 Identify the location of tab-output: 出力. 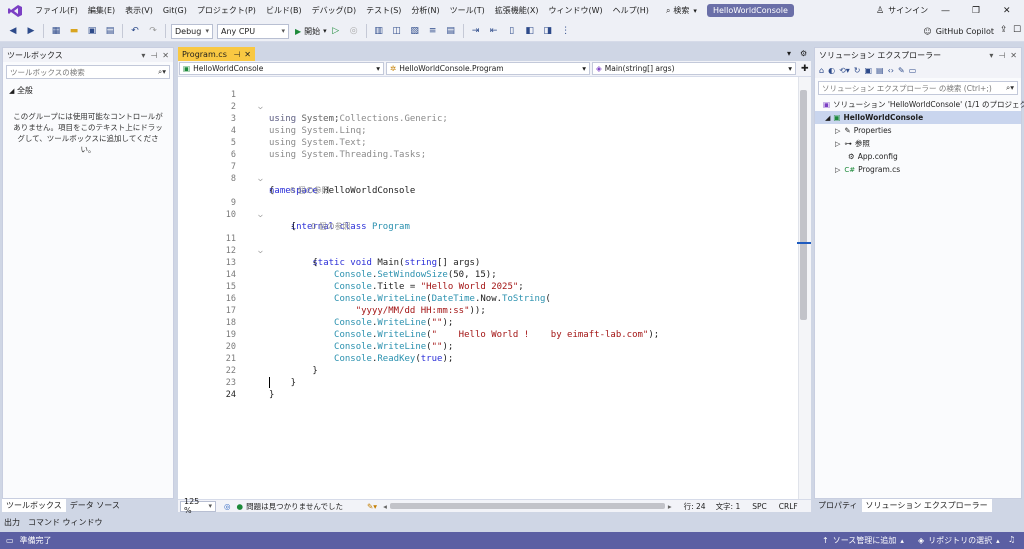
(12, 522).